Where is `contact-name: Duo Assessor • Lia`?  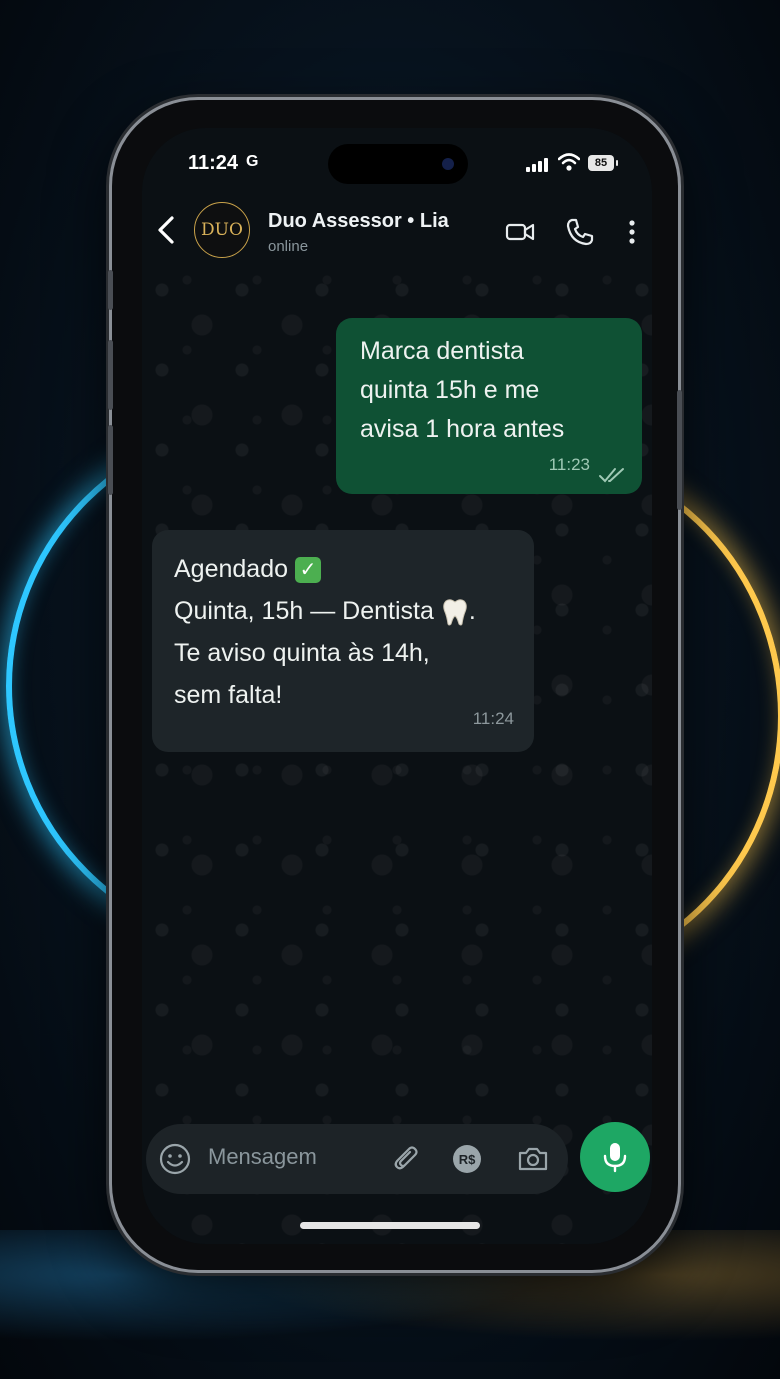
contact-name: Duo Assessor • Lia is located at coordinates (358, 221).